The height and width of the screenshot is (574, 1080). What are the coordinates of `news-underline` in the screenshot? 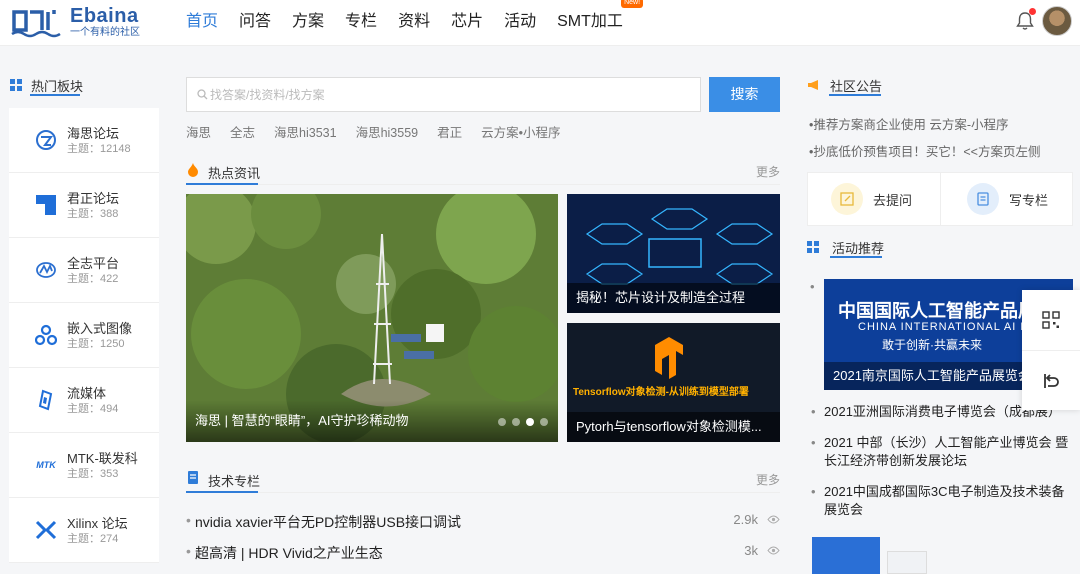 It's located at (222, 184).